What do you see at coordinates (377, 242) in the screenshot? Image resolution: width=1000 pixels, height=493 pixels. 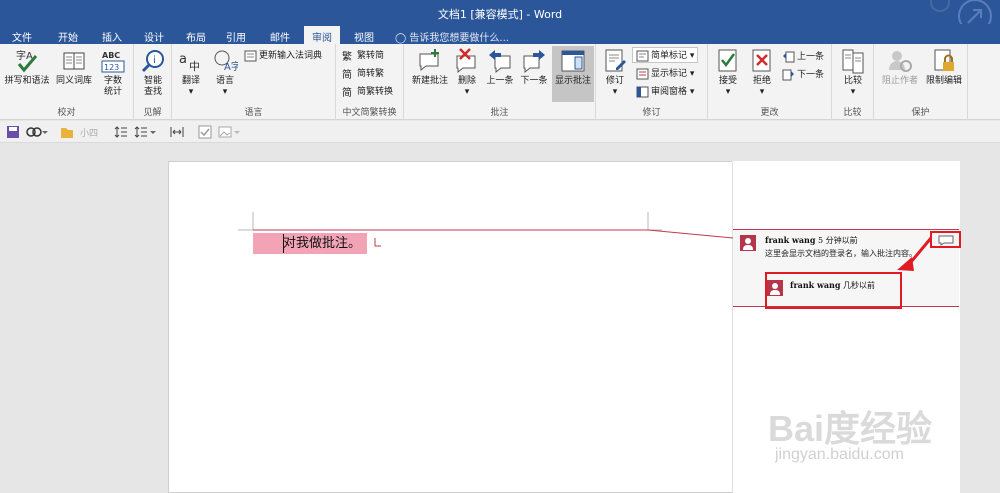 I see `comment-anchor-icon` at bounding box center [377, 242].